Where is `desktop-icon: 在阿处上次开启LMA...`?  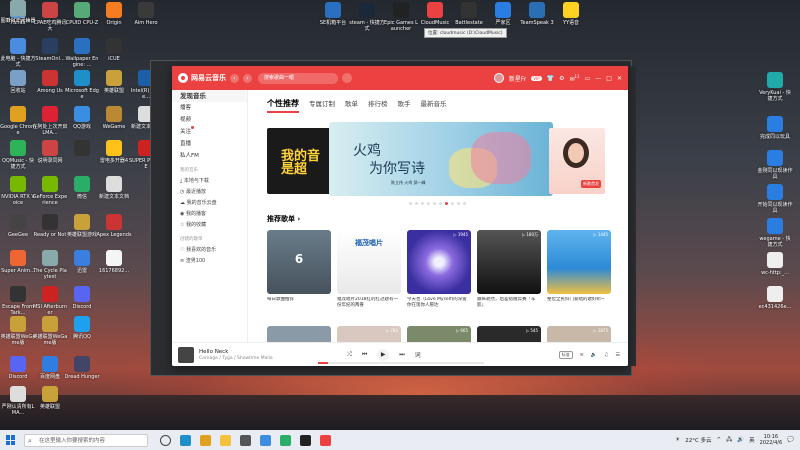 desktop-icon: 在阿处上次开启LMA... is located at coordinates (50, 121).